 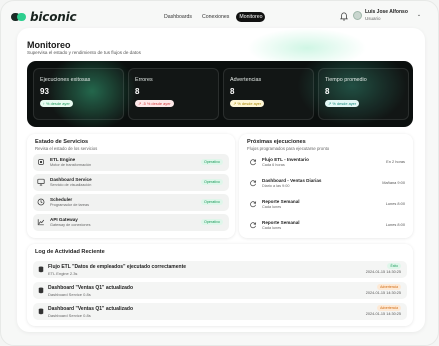 What do you see at coordinates (62, 142) in the screenshot?
I see `services-title: Estado de Servicios` at bounding box center [62, 142].